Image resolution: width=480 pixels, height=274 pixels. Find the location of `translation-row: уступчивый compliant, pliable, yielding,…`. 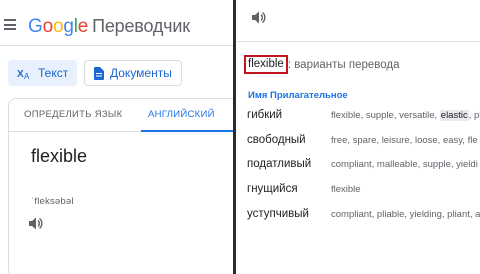

translation-row: уступчивый compliant, pliable, yielding,… is located at coordinates (363, 214).